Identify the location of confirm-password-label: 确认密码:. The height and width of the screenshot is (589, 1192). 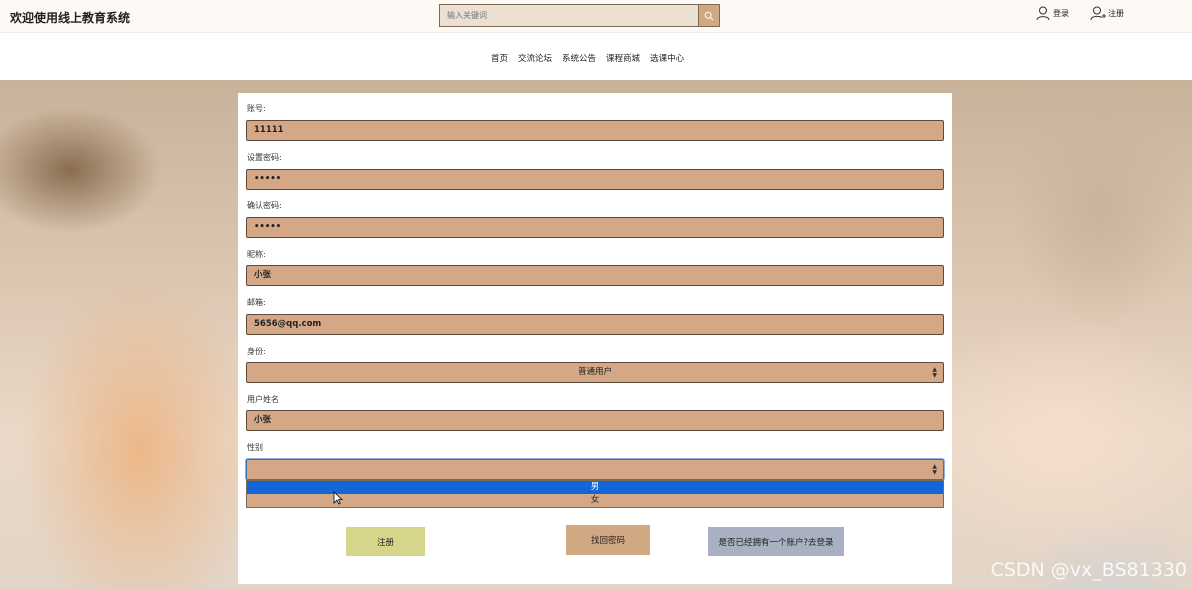
(264, 205).